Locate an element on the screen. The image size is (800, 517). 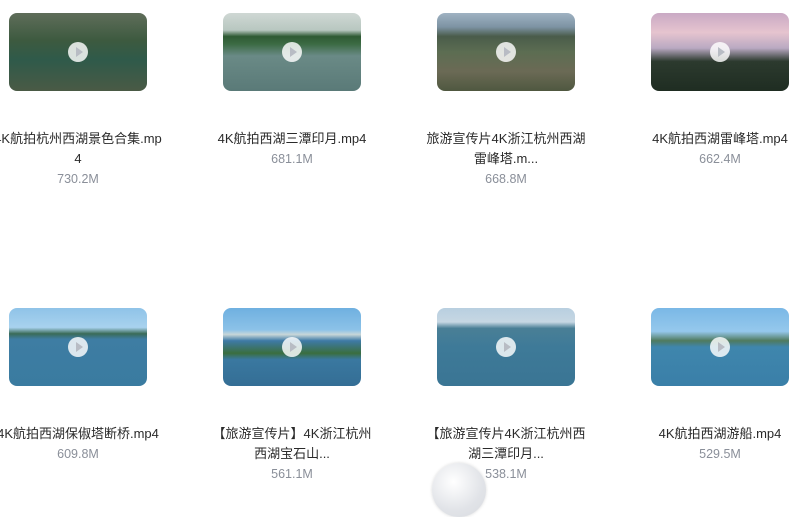
video-name: 4K航拍杭州西湖景色合集.mp4 is located at coordinates (81, 149).